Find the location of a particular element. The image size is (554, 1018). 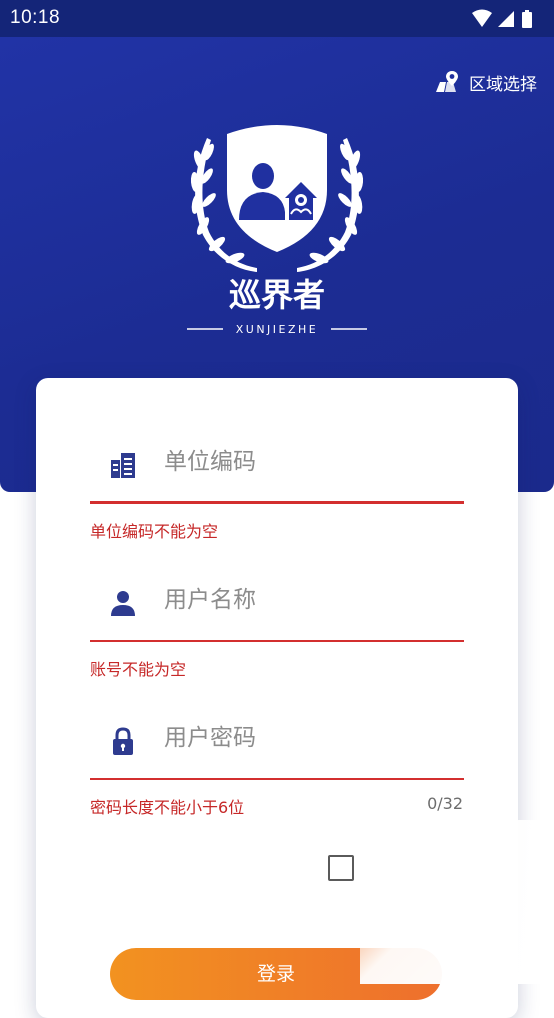

username-field is located at coordinates (277, 600).